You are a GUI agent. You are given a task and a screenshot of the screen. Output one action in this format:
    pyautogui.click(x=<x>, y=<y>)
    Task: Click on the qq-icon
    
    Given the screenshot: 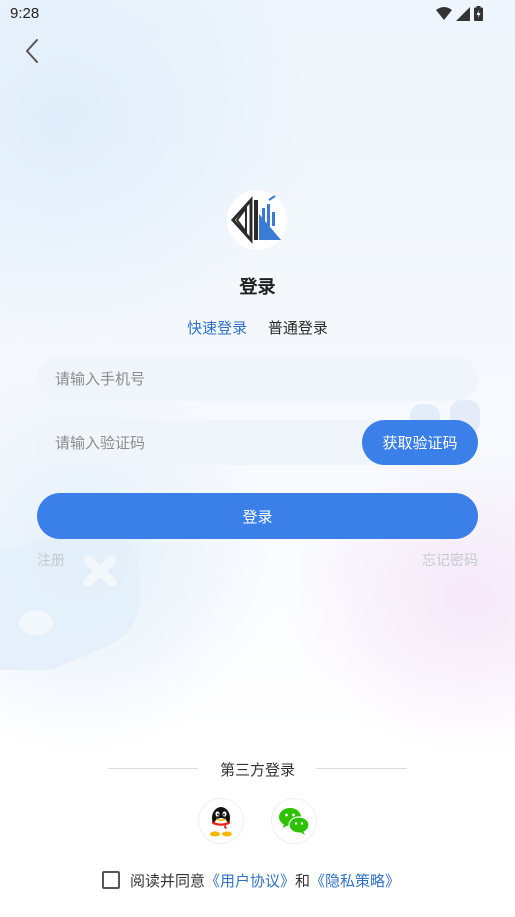 What is the action you would take?
    pyautogui.click(x=221, y=822)
    